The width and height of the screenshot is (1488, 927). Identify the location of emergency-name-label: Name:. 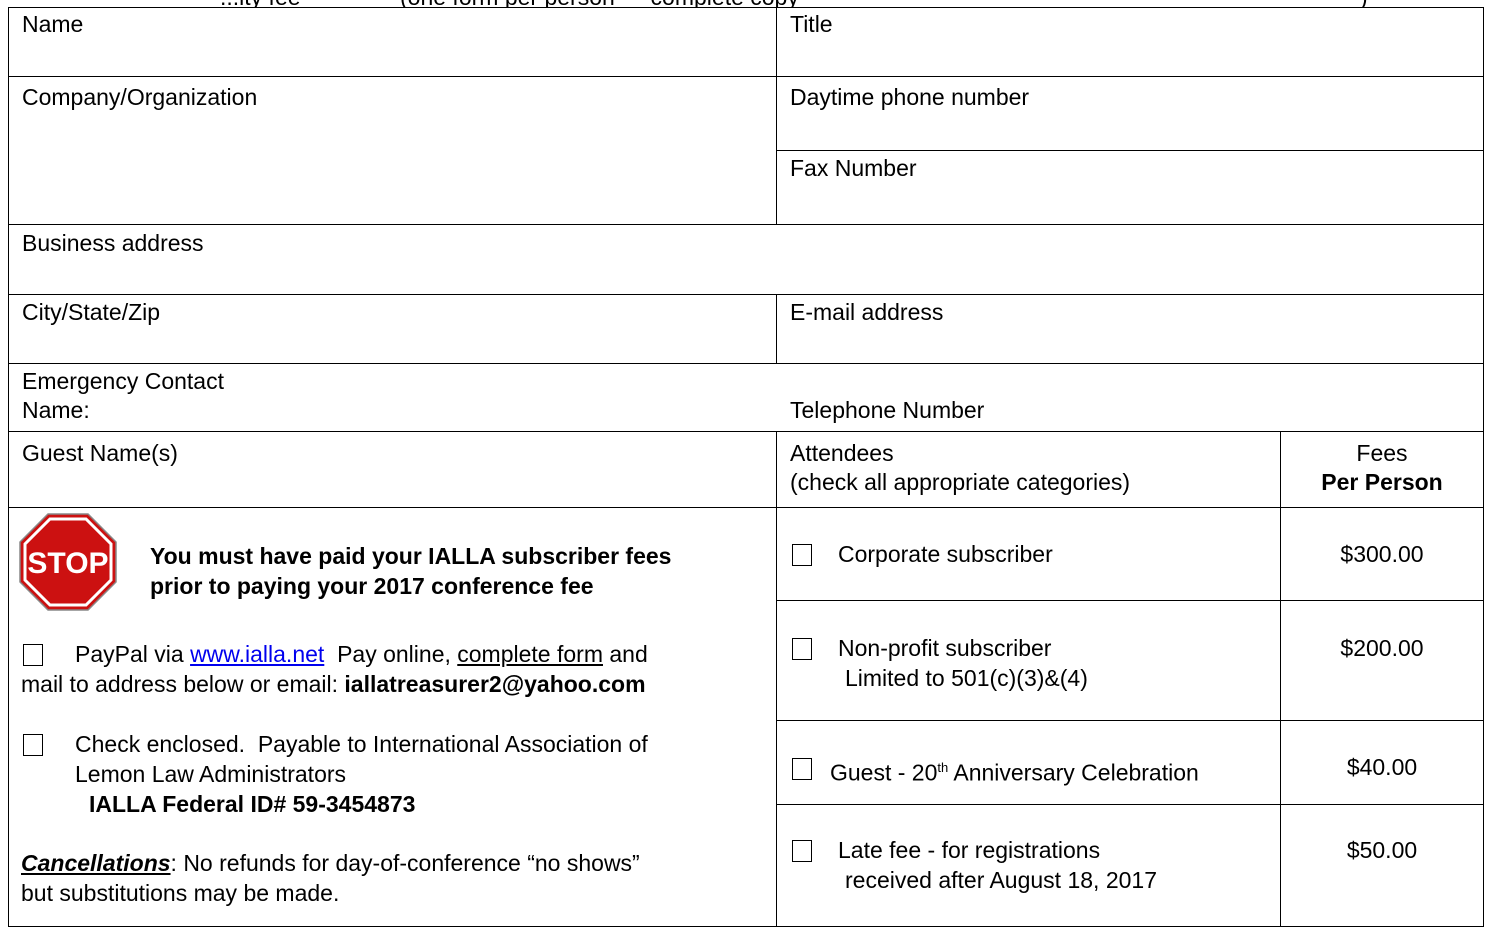
(56, 410).